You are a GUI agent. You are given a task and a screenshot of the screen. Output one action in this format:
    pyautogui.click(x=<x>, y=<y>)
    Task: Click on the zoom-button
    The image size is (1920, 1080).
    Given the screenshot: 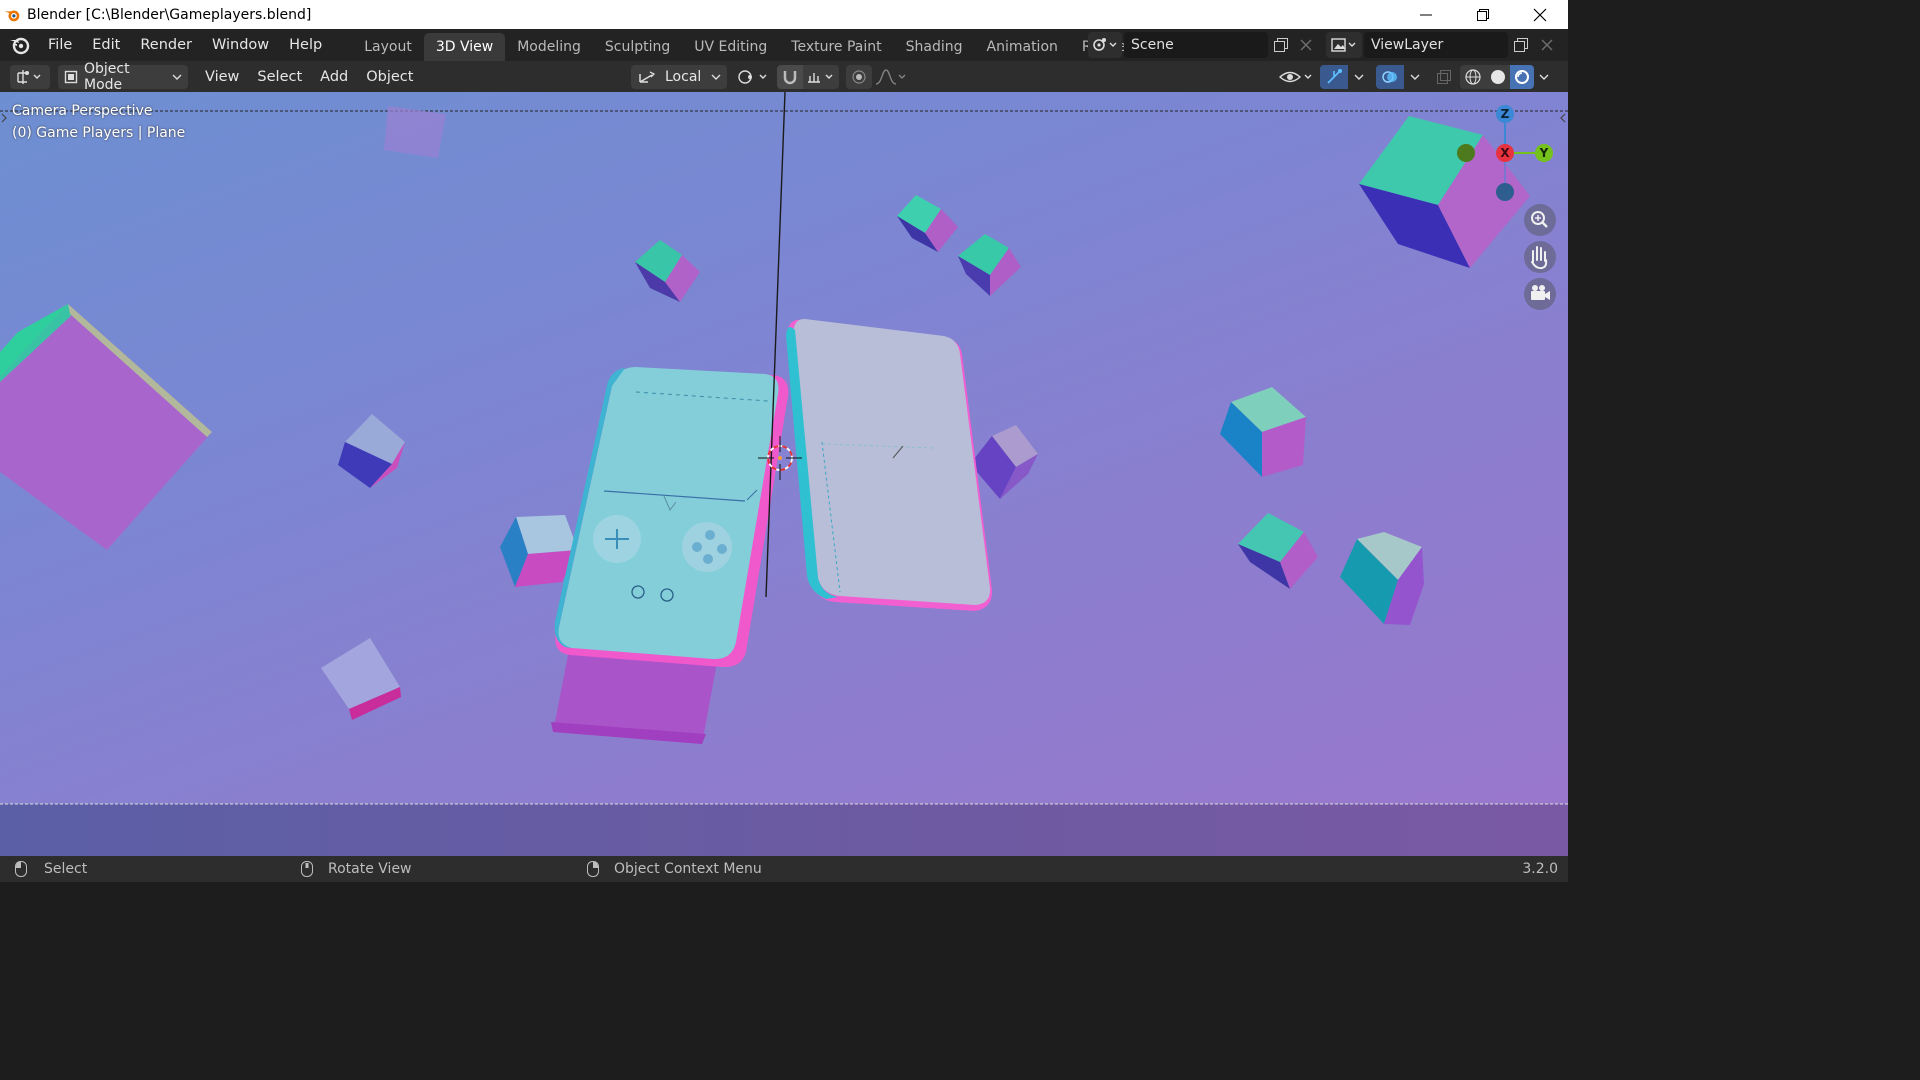 What is the action you would take?
    pyautogui.click(x=1540, y=220)
    